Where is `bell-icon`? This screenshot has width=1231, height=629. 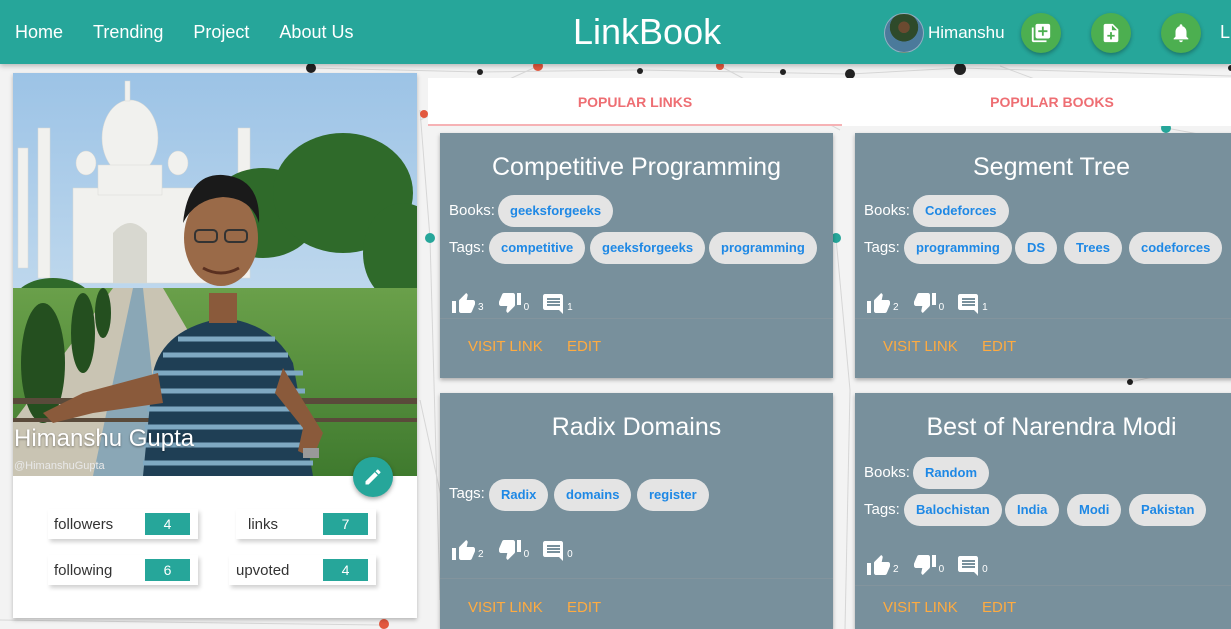
bell-icon is located at coordinates (1180, 33).